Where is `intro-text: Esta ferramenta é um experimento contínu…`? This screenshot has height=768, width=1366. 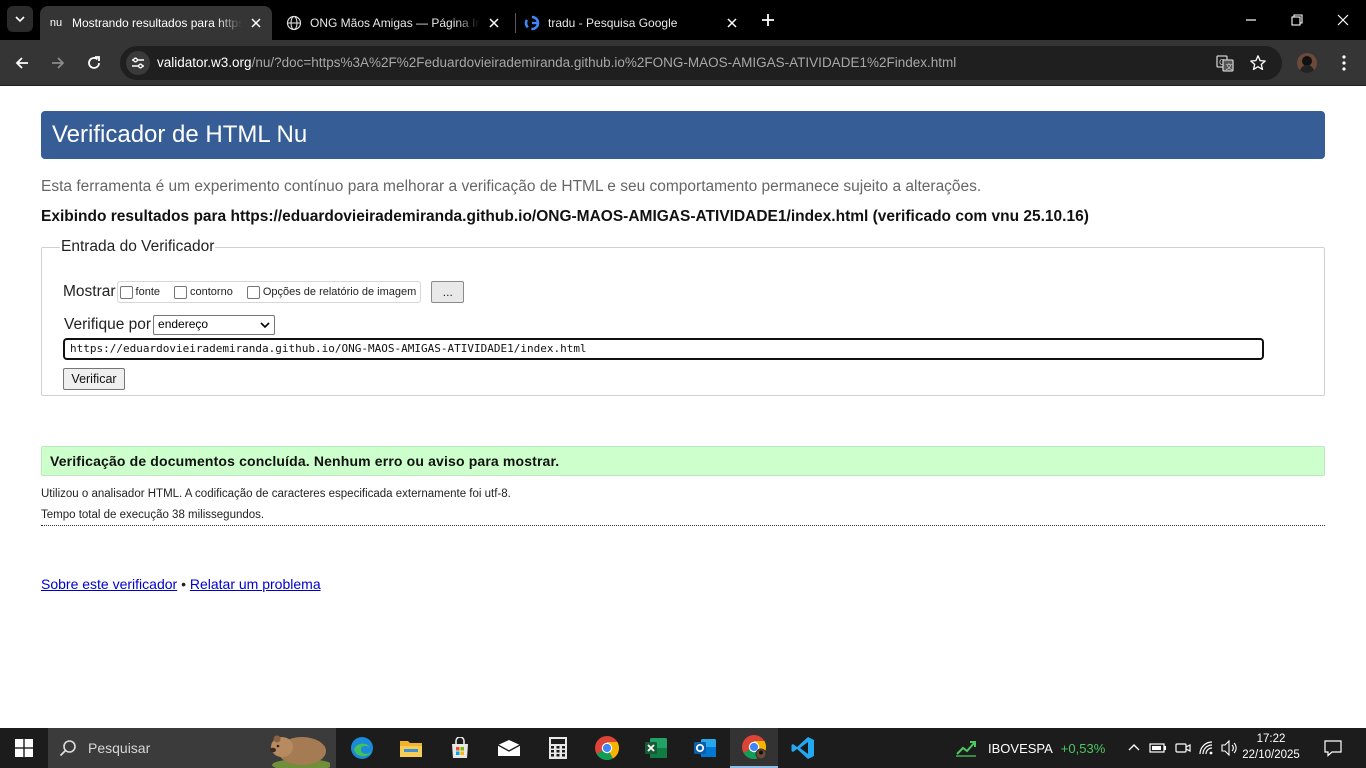
intro-text: Esta ferramenta é um experimento contínu… is located at coordinates (511, 186).